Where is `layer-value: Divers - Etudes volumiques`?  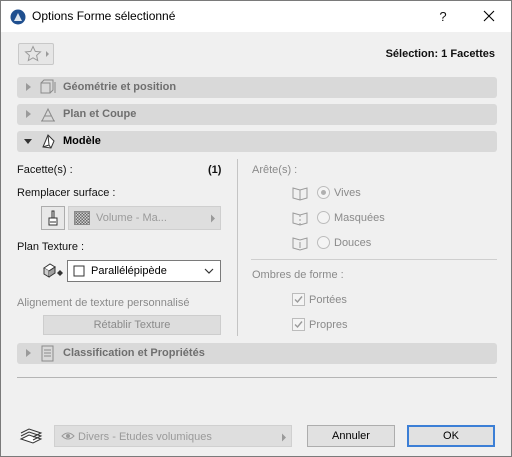 layer-value: Divers - Etudes volumiques is located at coordinates (145, 437).